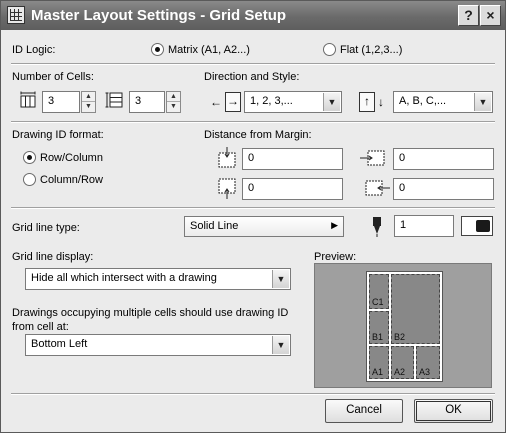 The image size is (506, 433). Describe the element at coordinates (252, 77) in the screenshot. I see `direction-style-label: Direction and Style:` at that location.